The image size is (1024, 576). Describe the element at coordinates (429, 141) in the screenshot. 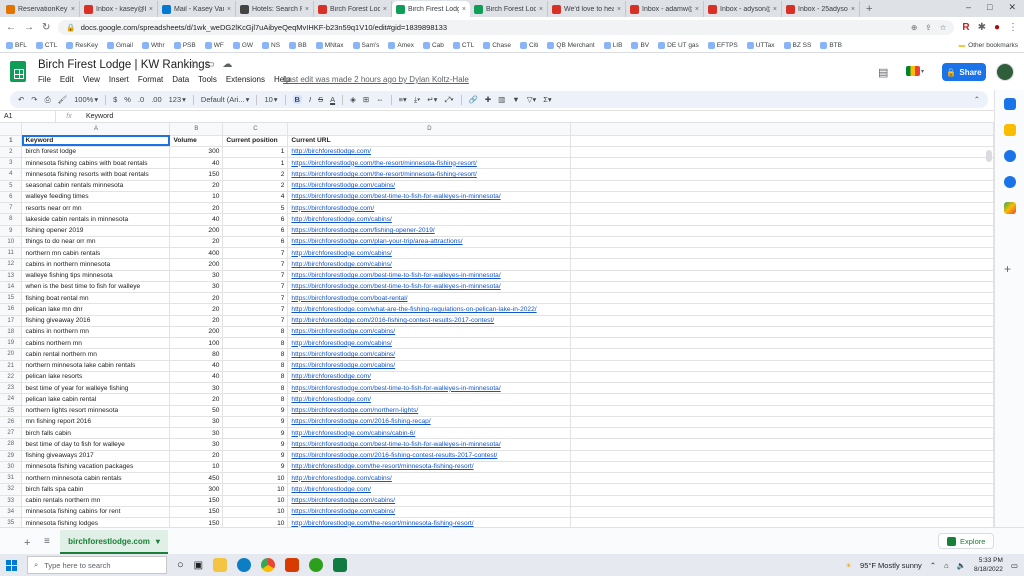

I see `column-title-cell: Current URL` at that location.